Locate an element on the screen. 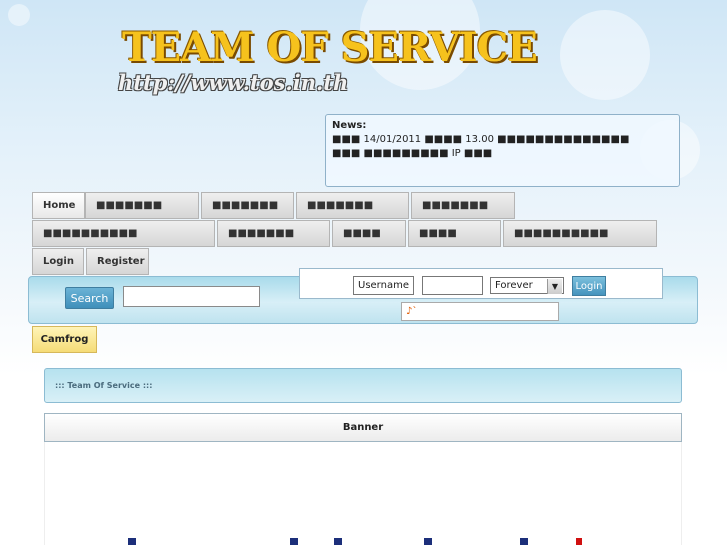  extra-login-field: ♪` is located at coordinates (480, 311).